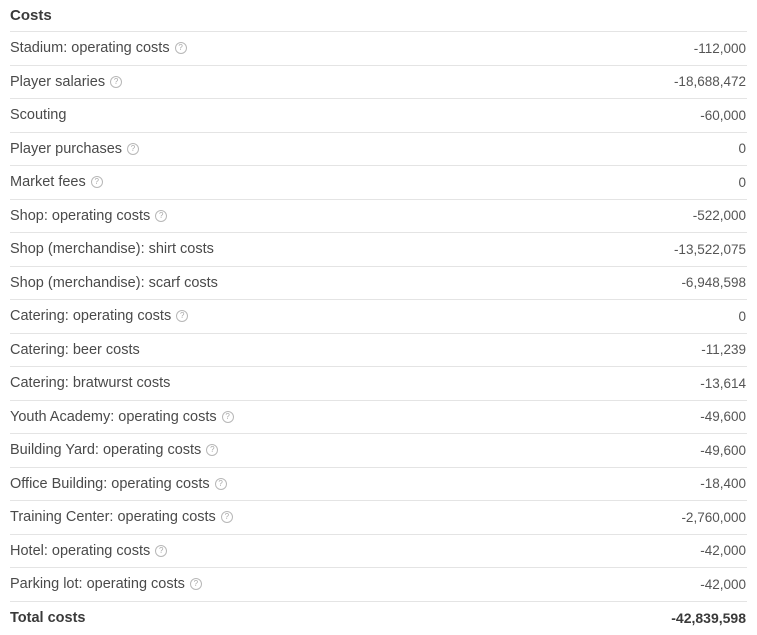 This screenshot has height=635, width=757. Describe the element at coordinates (714, 517) in the screenshot. I see `row-value: -2,760,000` at that location.